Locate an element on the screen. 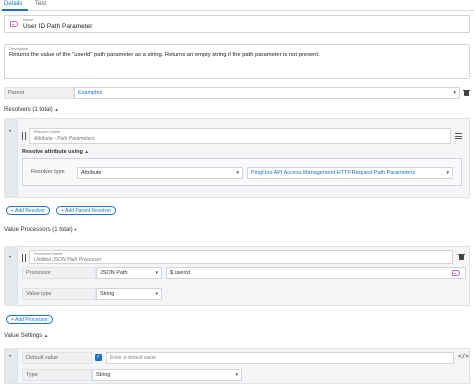 This screenshot has width=474, height=386. resolver-type-value: Attribute is located at coordinates (91, 173).